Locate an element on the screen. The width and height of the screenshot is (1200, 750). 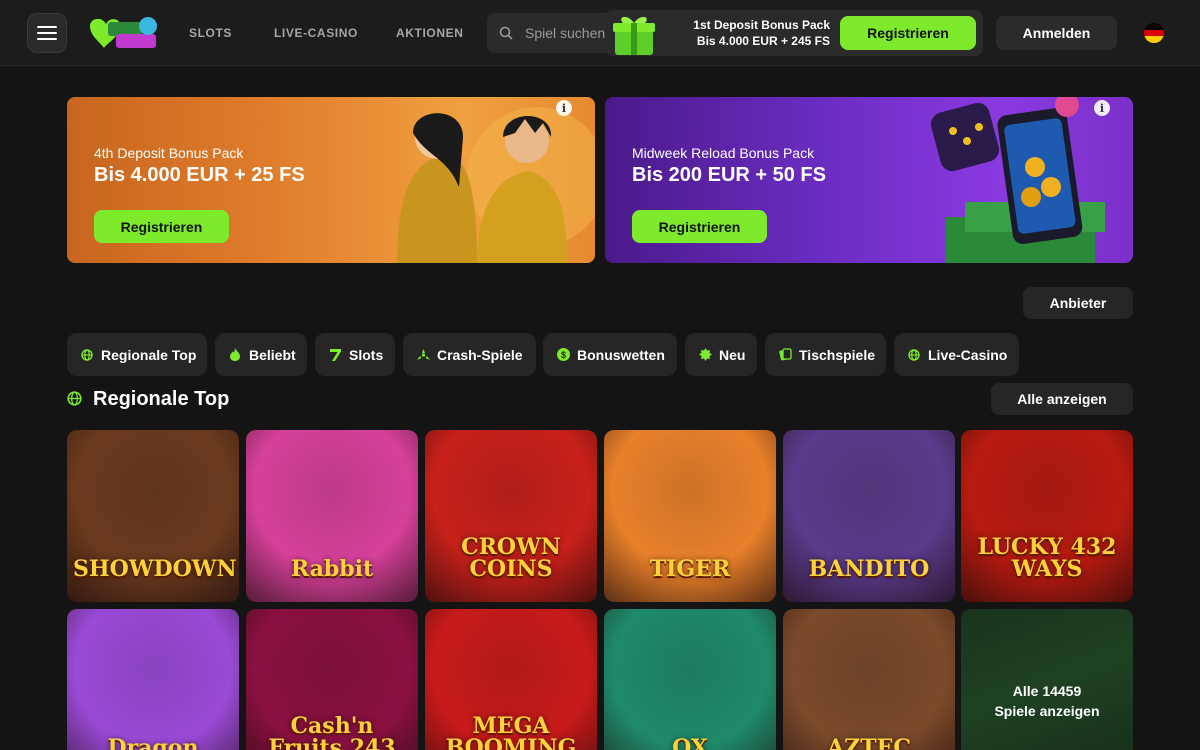
flame-icon is located at coordinates (235, 355).